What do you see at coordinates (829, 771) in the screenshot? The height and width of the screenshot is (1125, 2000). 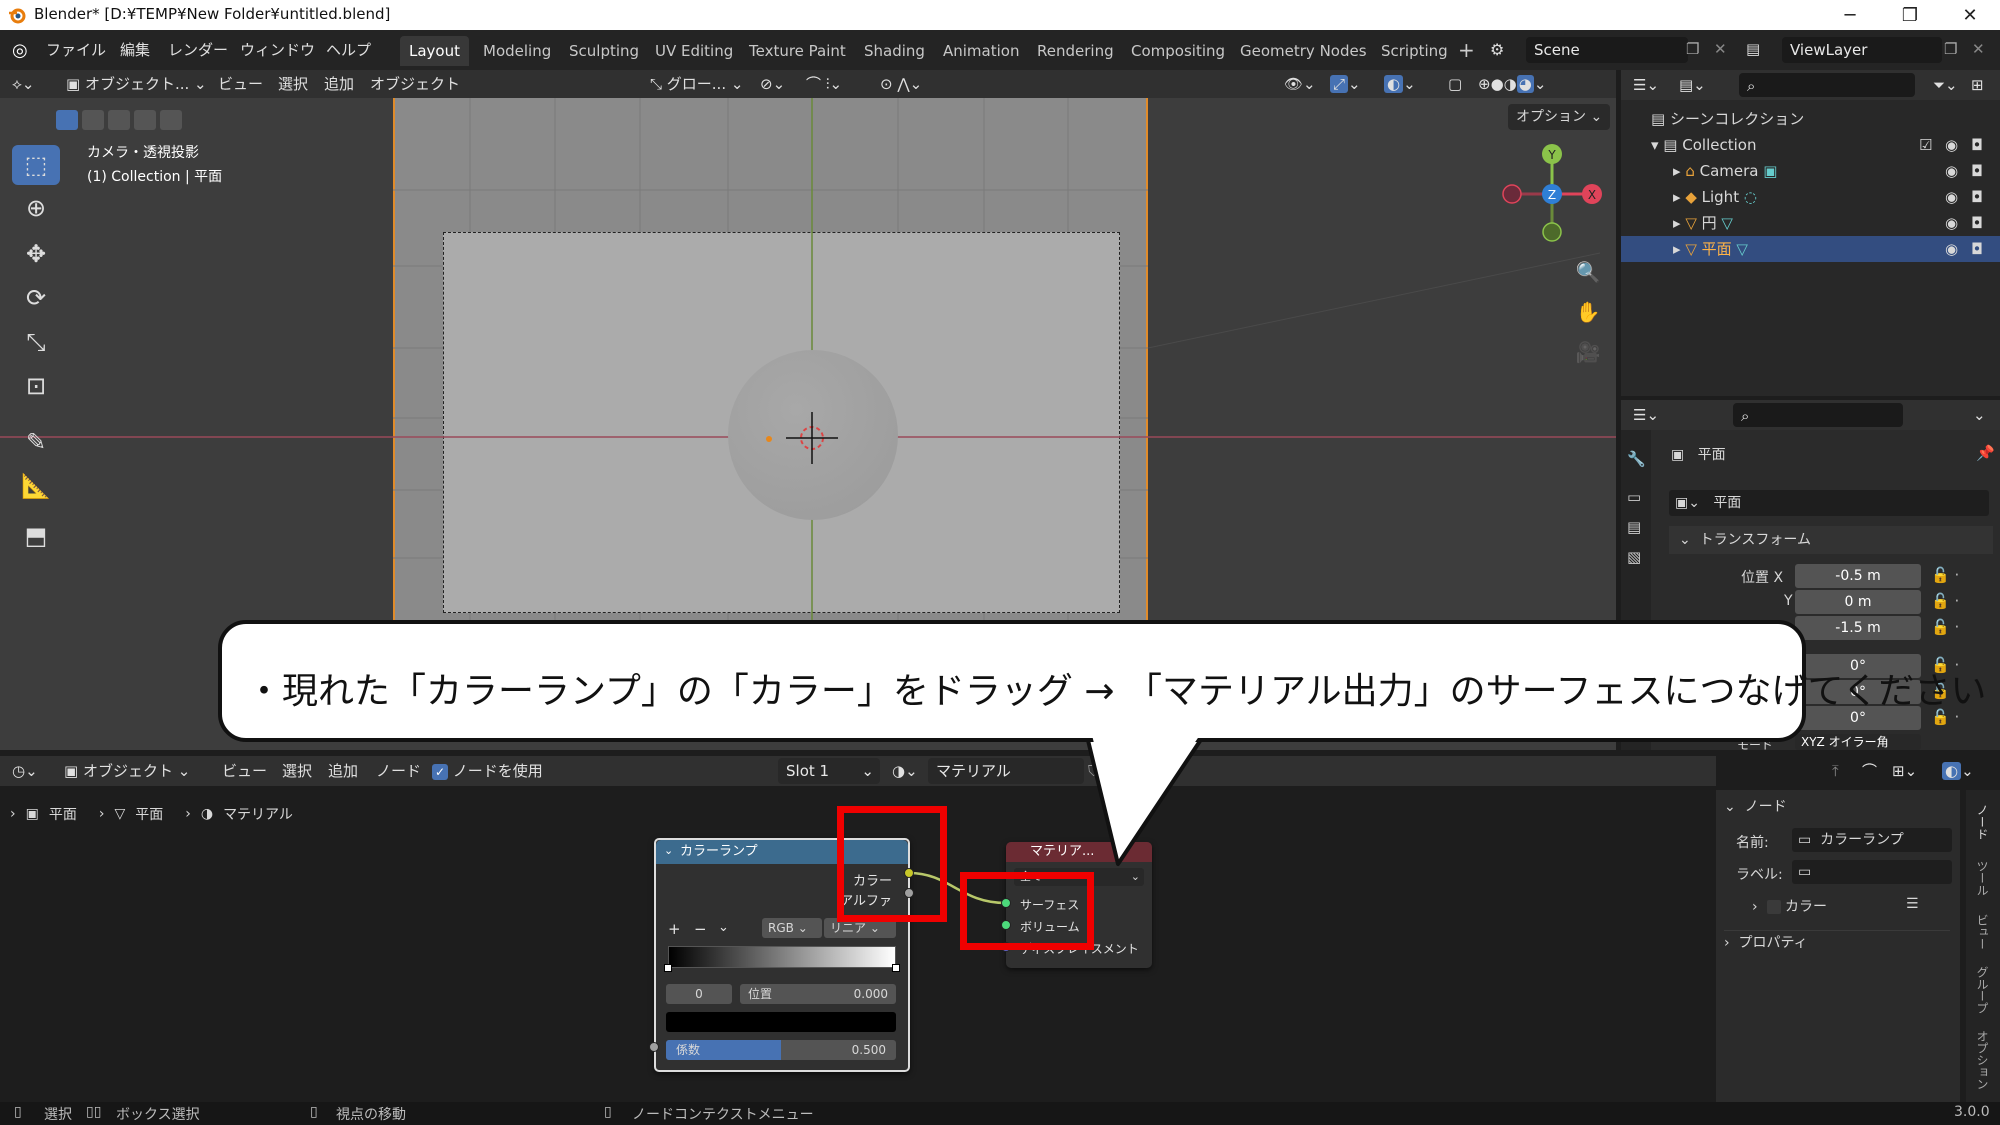 I see `slot-dropdown: Slot 1 ⌄` at bounding box center [829, 771].